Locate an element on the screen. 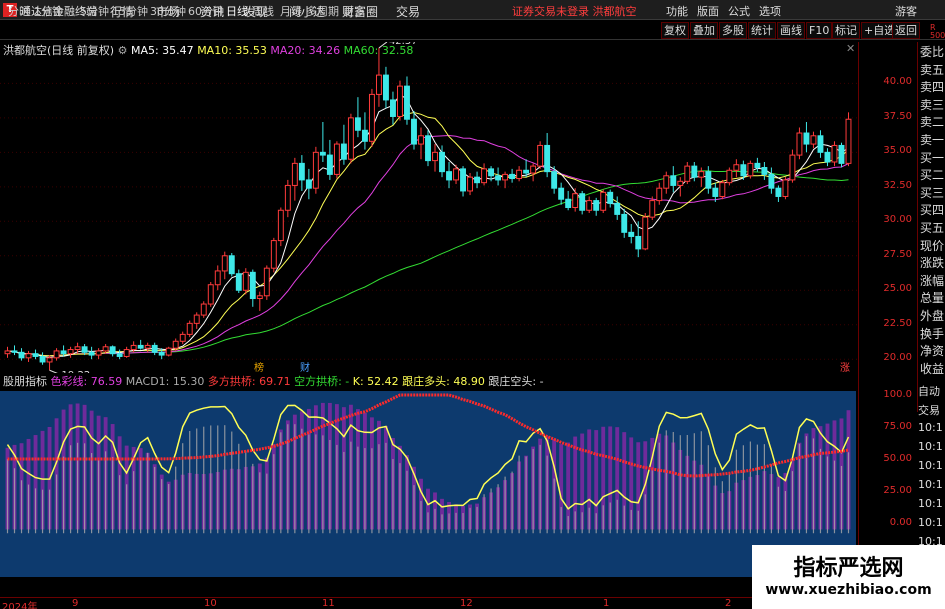  panel-item: 买一 is located at coordinates (932, 158).